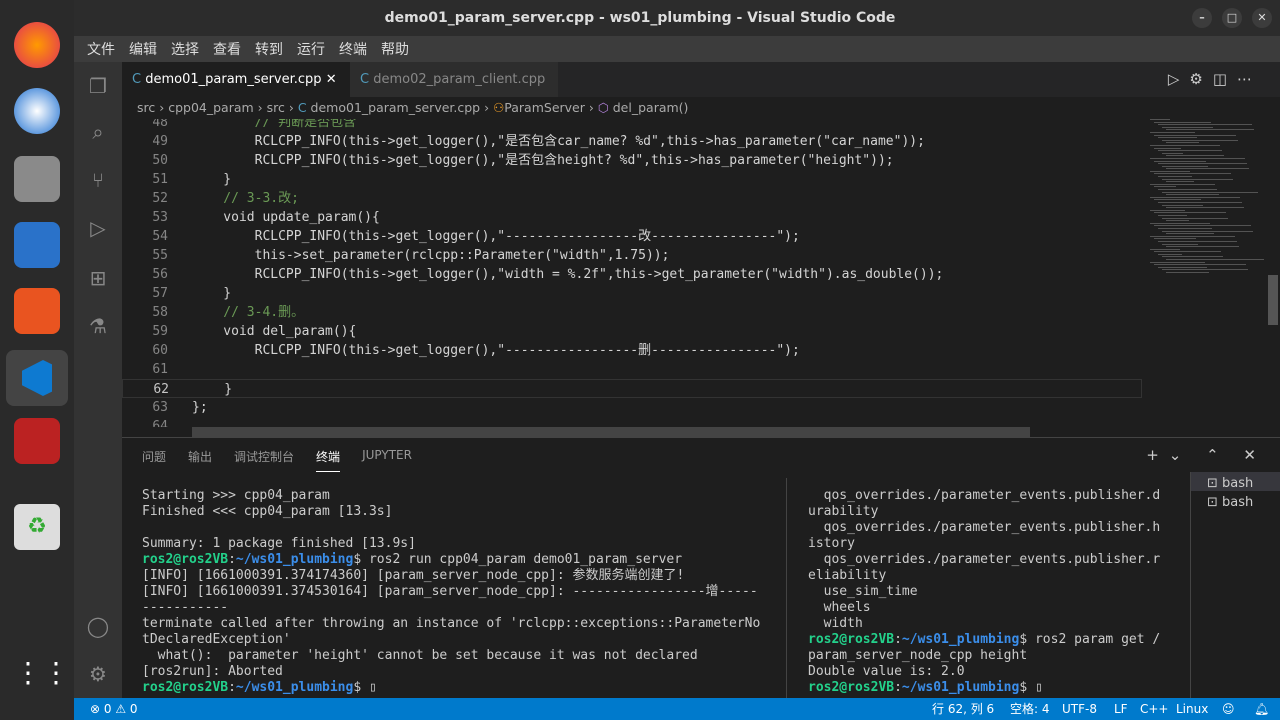  Describe the element at coordinates (1154, 709) in the screenshot. I see `language-mode: C++` at that location.